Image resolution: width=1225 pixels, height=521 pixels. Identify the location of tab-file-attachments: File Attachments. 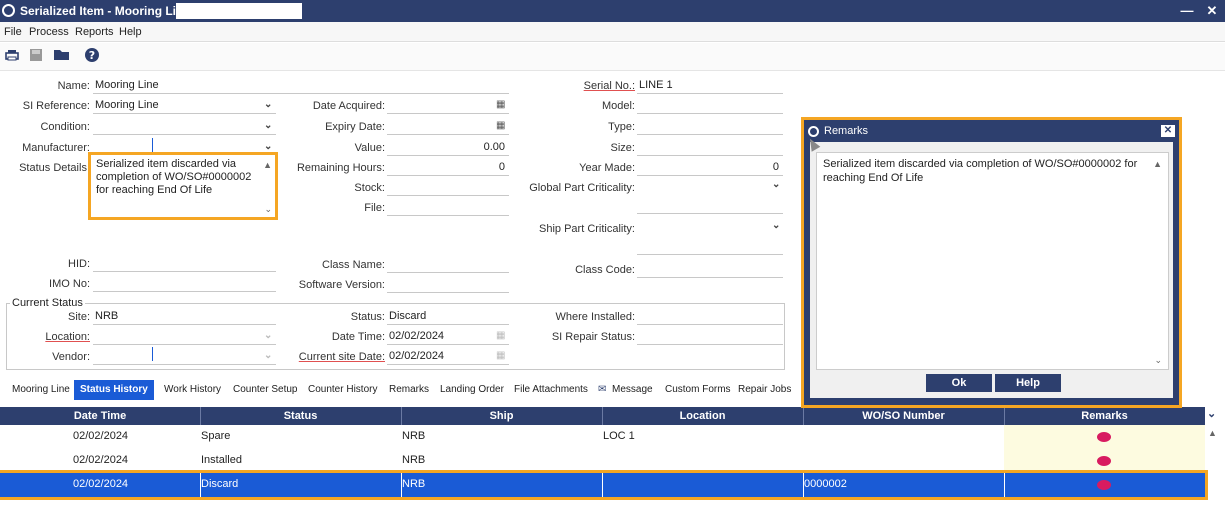
(551, 390).